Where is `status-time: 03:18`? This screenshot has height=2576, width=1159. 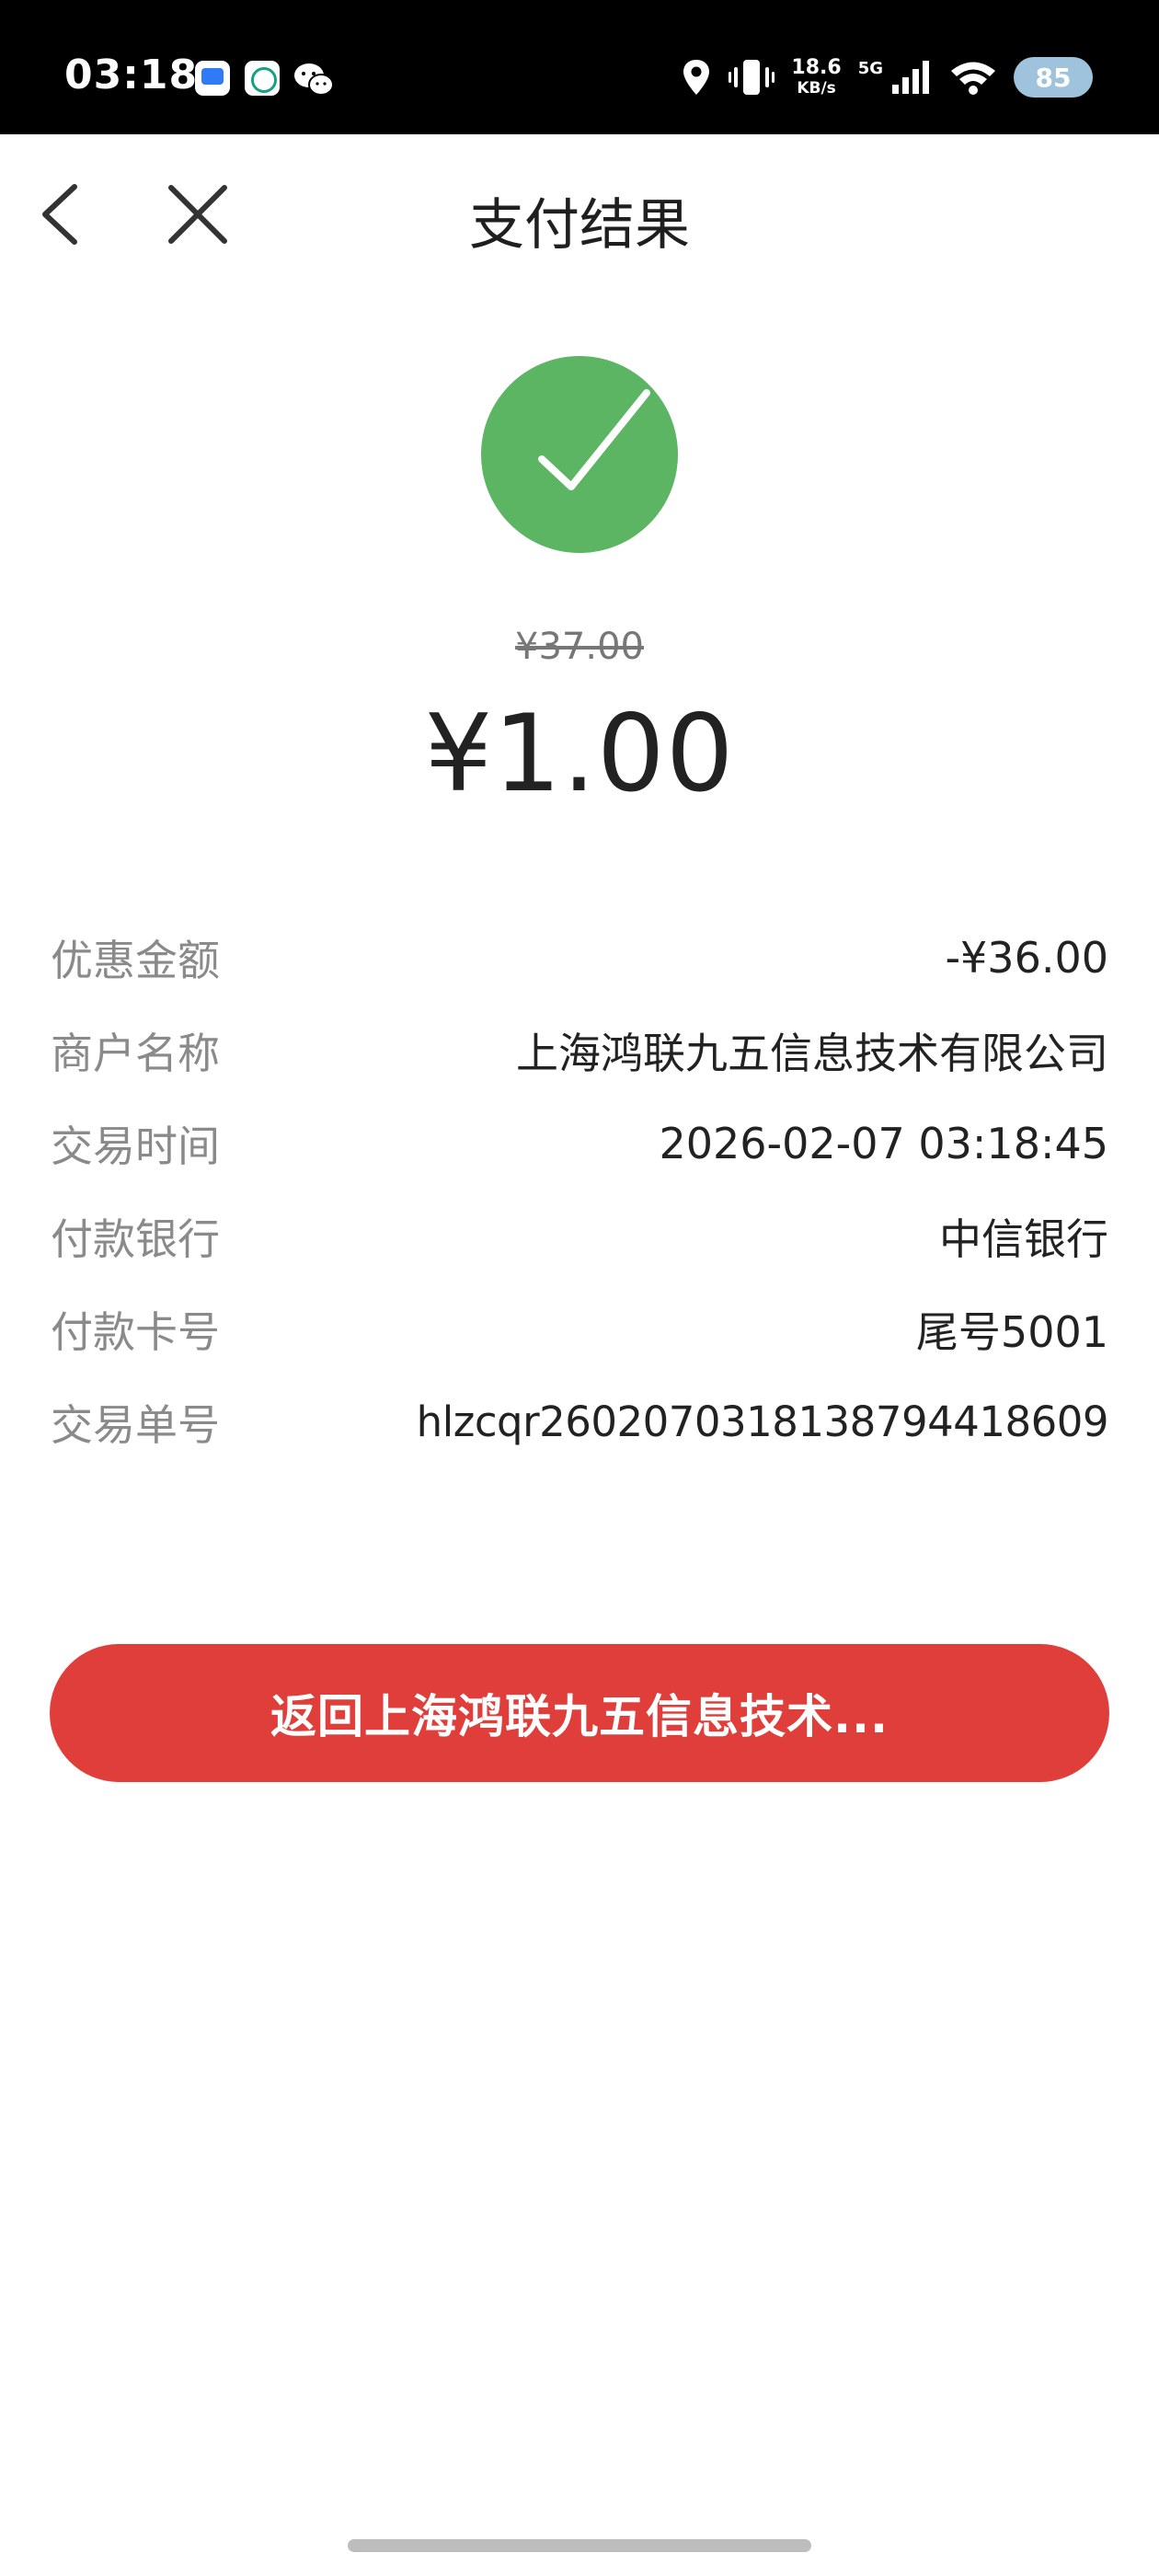
status-time: 03:18 is located at coordinates (131, 75).